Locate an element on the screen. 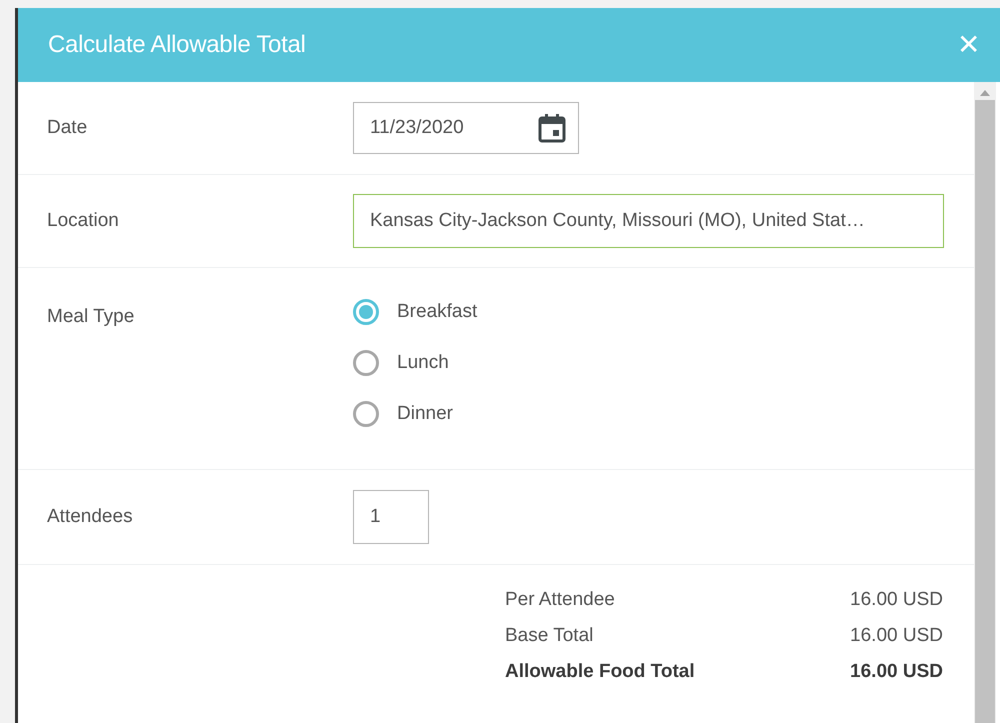 The width and height of the screenshot is (1000, 723). date-field: 11/23/2020 is located at coordinates (466, 128).